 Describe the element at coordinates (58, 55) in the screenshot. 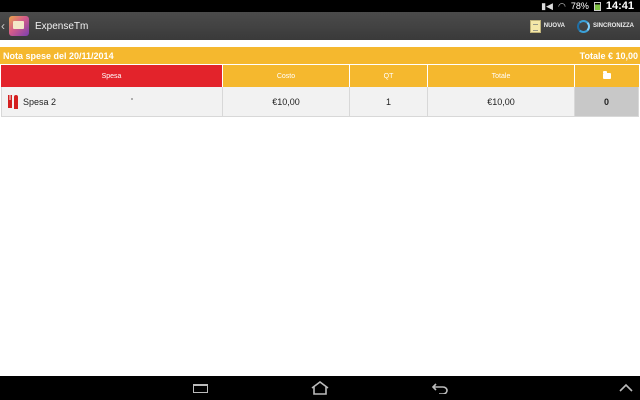

I see `note-title: Nota spese del 20/11/2014` at that location.